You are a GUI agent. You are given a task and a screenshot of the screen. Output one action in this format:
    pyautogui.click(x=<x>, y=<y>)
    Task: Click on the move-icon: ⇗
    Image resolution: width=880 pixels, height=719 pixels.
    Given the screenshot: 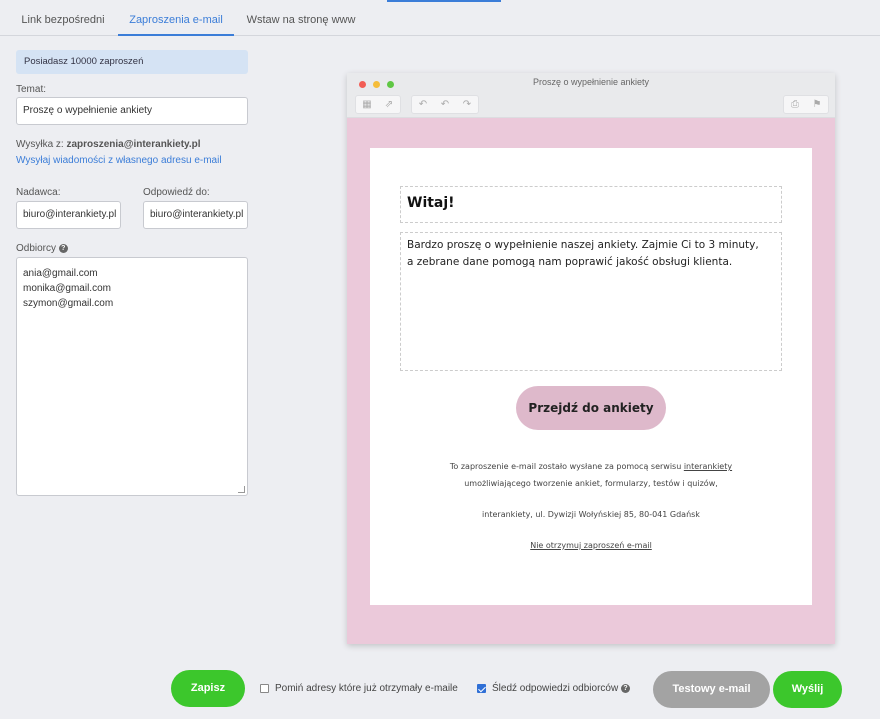 What is the action you would take?
    pyautogui.click(x=389, y=104)
    